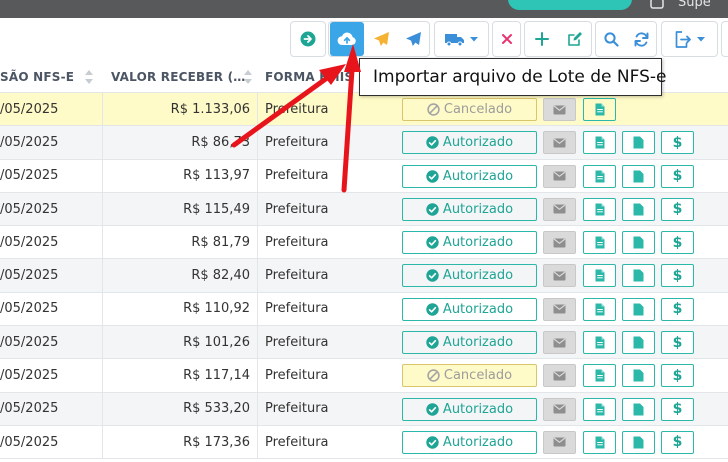 The height and width of the screenshot is (462, 728). I want to click on transport-dropdown, so click(461, 39).